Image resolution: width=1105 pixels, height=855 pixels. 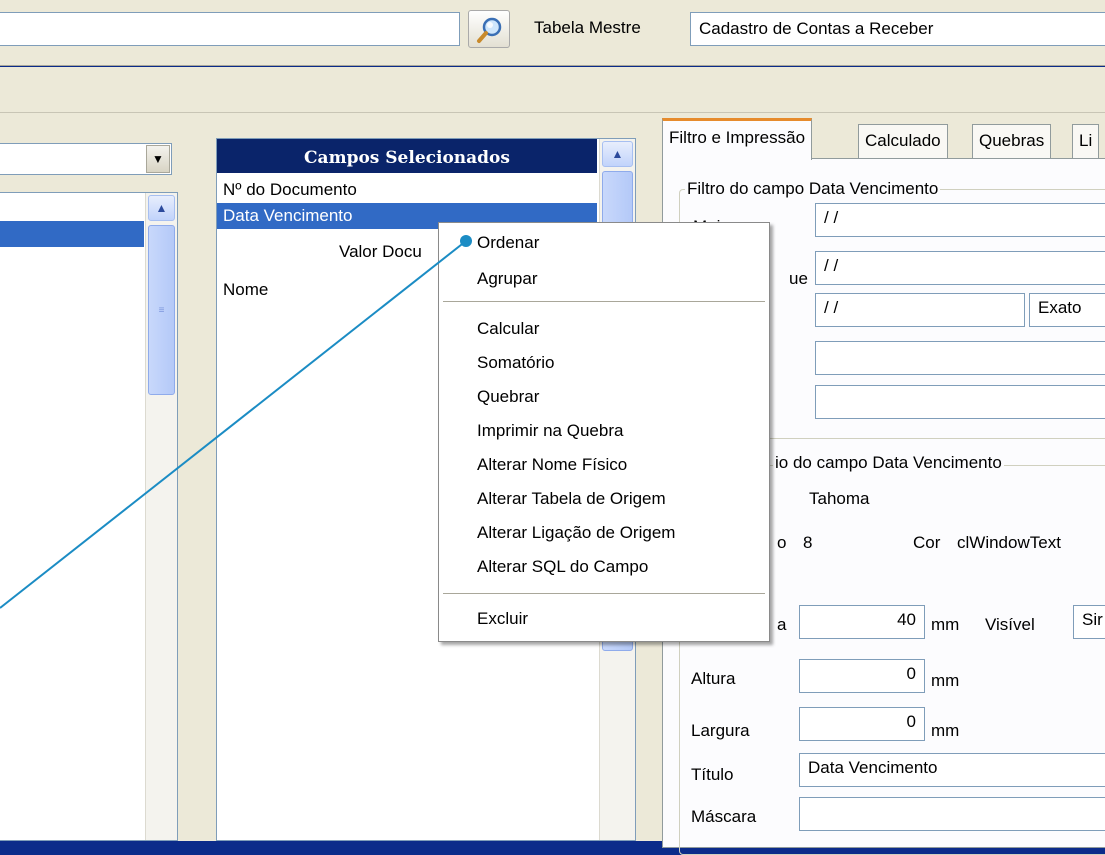 What do you see at coordinates (808, 542) in the screenshot?
I see `size-value: 8` at bounding box center [808, 542].